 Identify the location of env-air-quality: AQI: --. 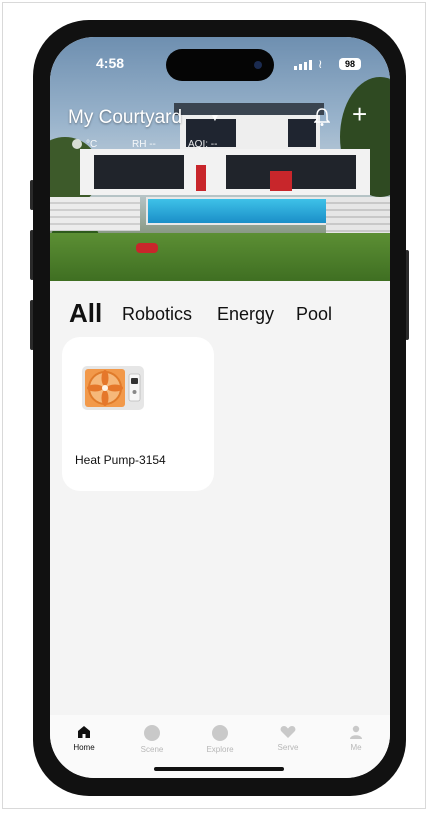
(203, 144).